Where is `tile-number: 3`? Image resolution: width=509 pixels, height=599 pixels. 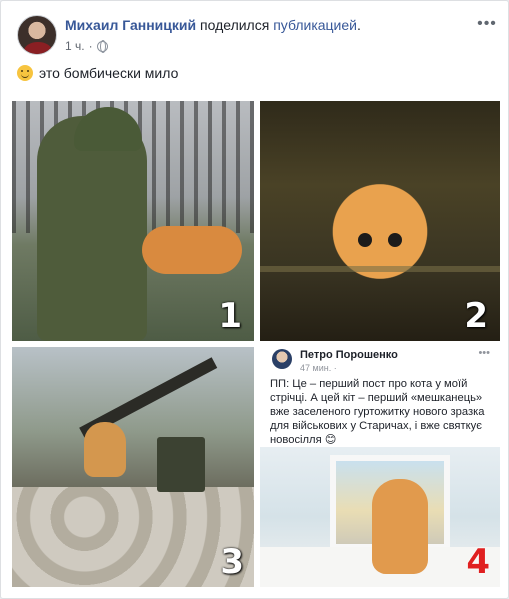 tile-number: 3 is located at coordinates (232, 562).